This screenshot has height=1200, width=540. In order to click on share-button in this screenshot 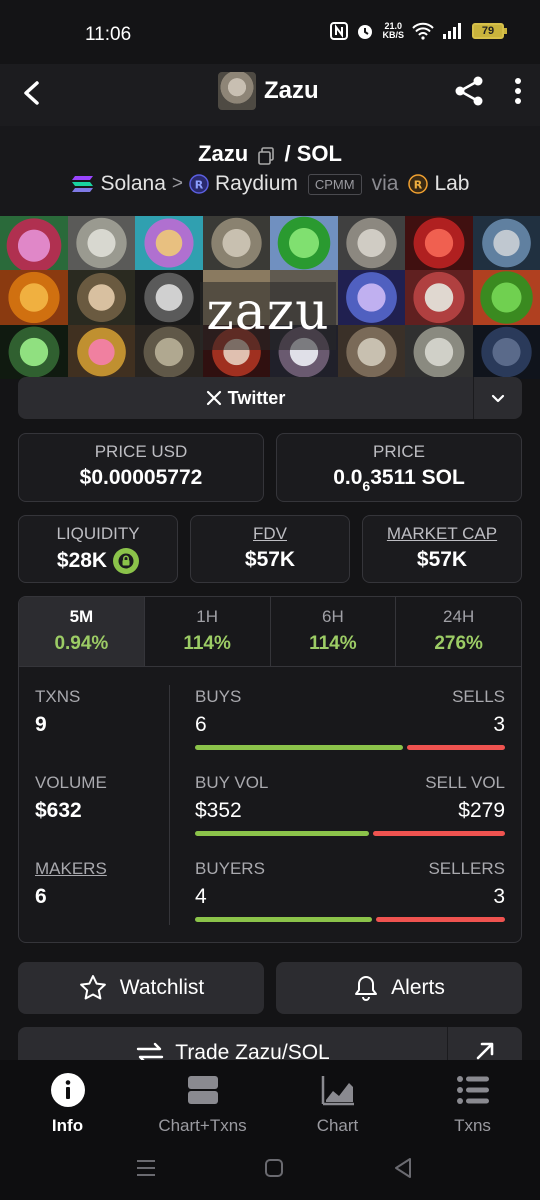, I will do `click(469, 91)`.